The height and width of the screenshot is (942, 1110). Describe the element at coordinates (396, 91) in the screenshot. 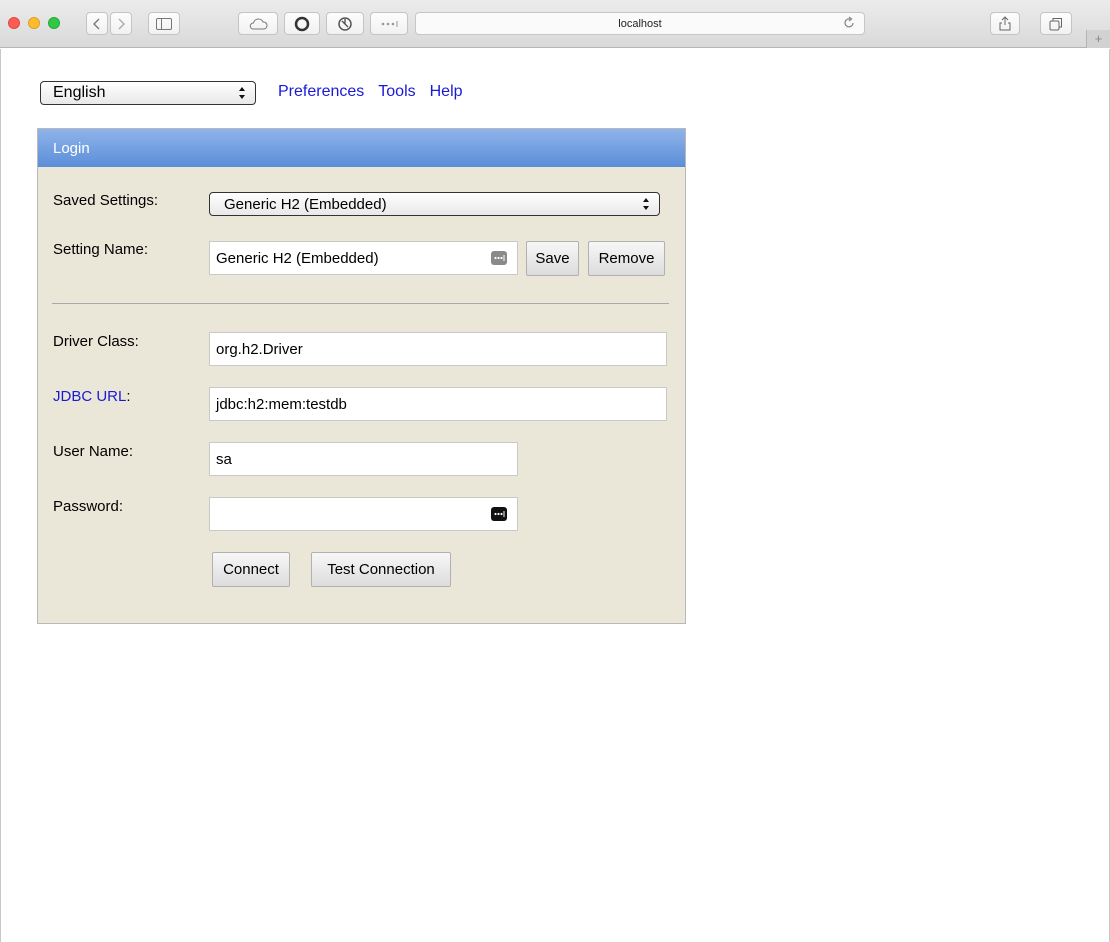

I see `tools-link: Tools` at that location.